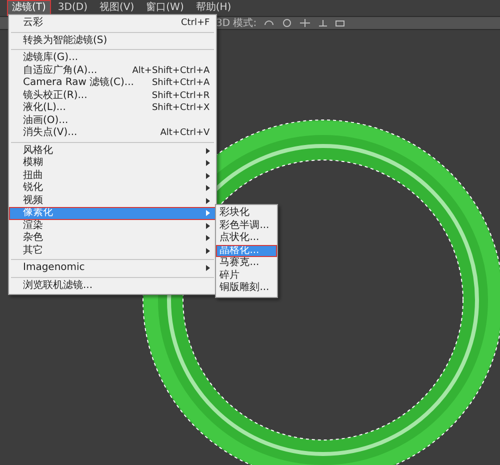  Describe the element at coordinates (247, 213) in the screenshot. I see `menu-item: 彩块化` at that location.